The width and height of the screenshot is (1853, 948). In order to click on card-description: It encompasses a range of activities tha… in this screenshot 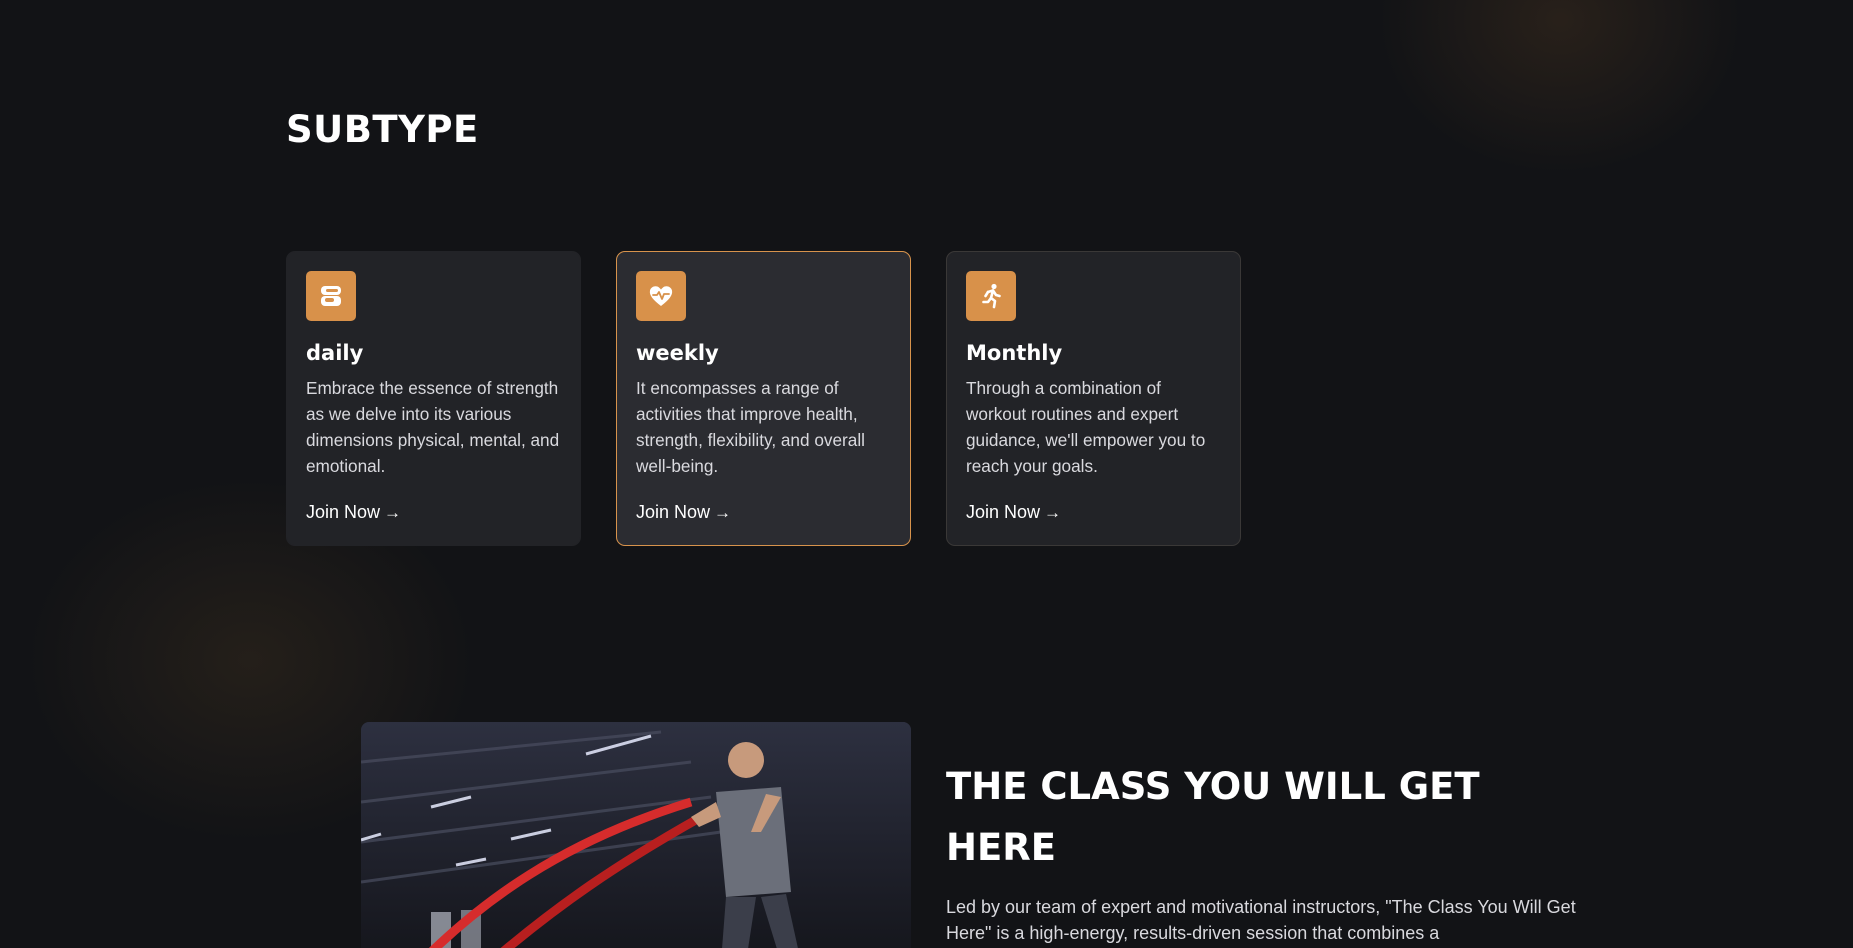, I will do `click(750, 427)`.